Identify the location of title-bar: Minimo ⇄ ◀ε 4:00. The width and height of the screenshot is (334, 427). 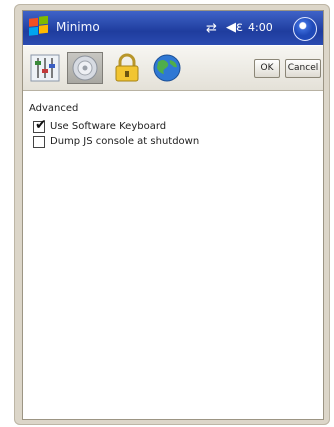
(173, 28).